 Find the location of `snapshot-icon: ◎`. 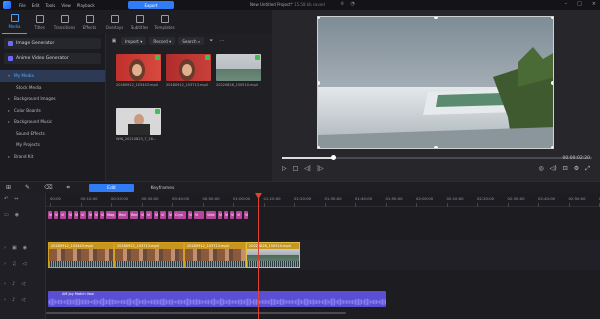

snapshot-icon: ◎ is located at coordinates (541, 169).